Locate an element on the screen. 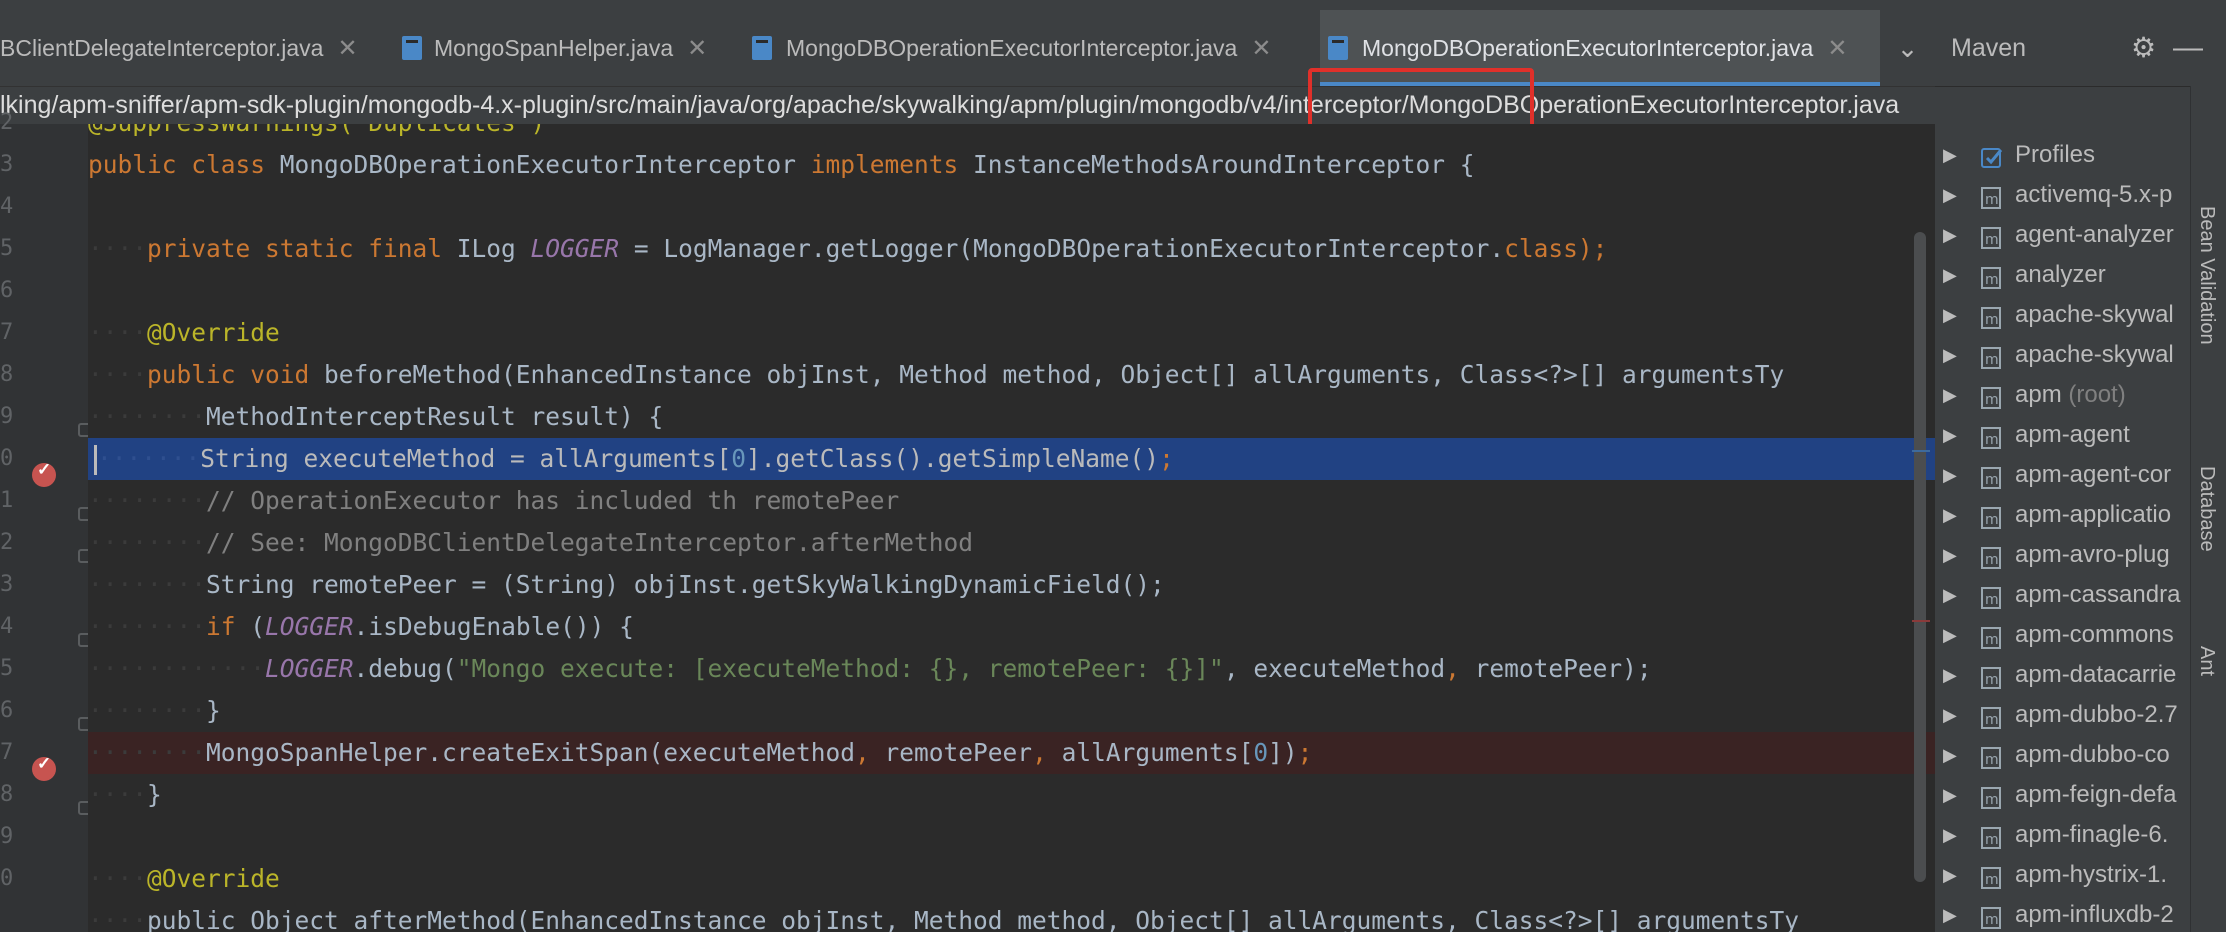 The height and width of the screenshot is (932, 2226). keyword: implements is located at coordinates (884, 164).